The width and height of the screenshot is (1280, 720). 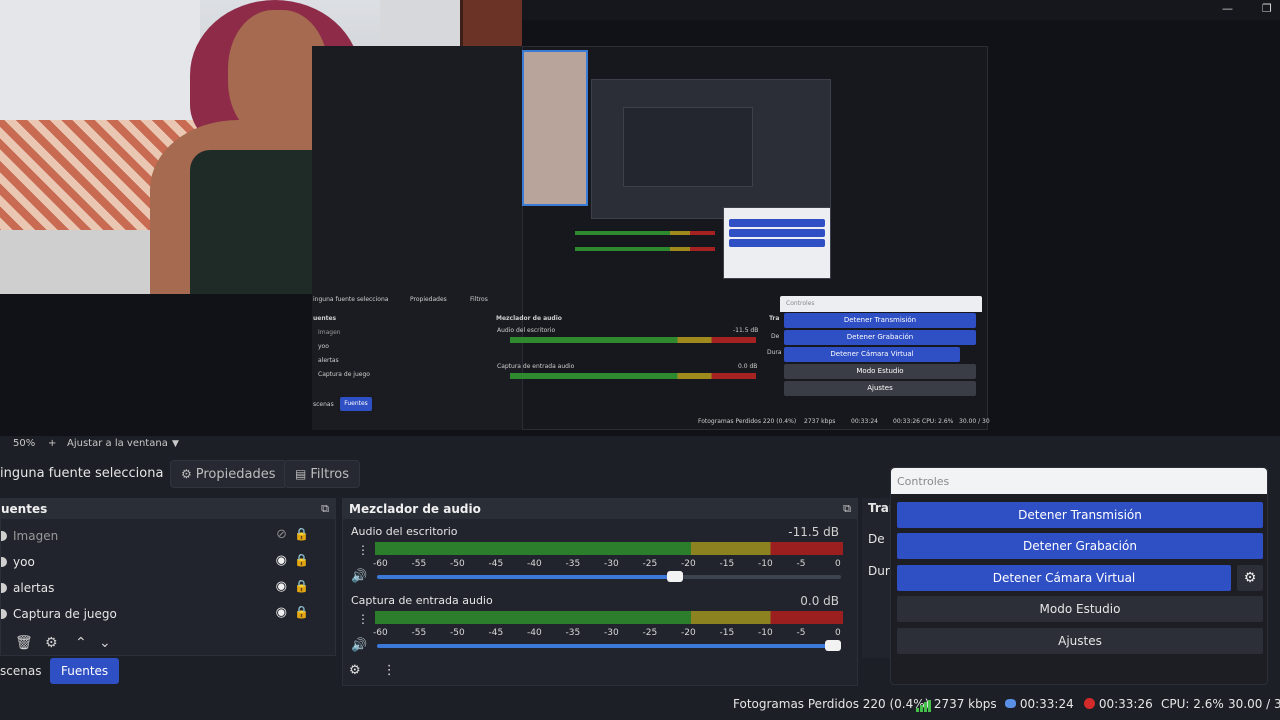 What do you see at coordinates (747, 421) in the screenshot?
I see `nested-status: Fotogramas Perdidos 220 (0.4%)` at bounding box center [747, 421].